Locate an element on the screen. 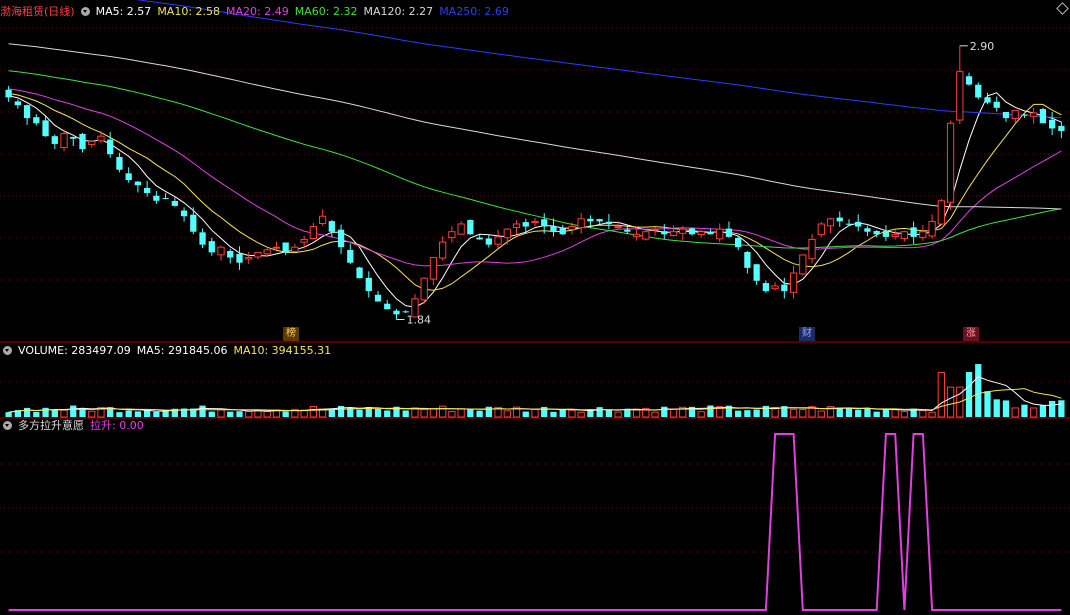 This screenshot has width=1070, height=615. stock-title: 渤海租赁(日线) is located at coordinates (37, 11).